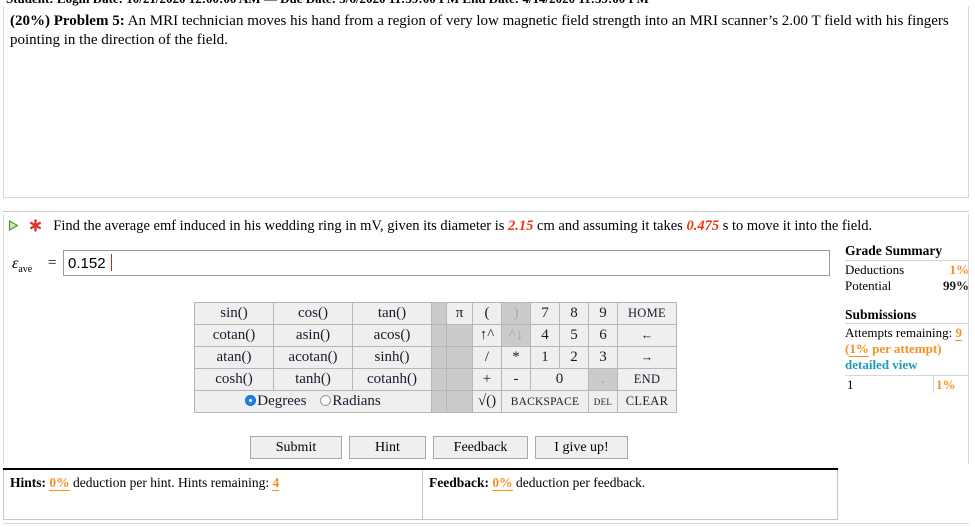 Image resolution: width=975 pixels, height=527 pixels. I want to click on feedback-box: Feedback: 0% deduction per feedback., so click(630, 495).